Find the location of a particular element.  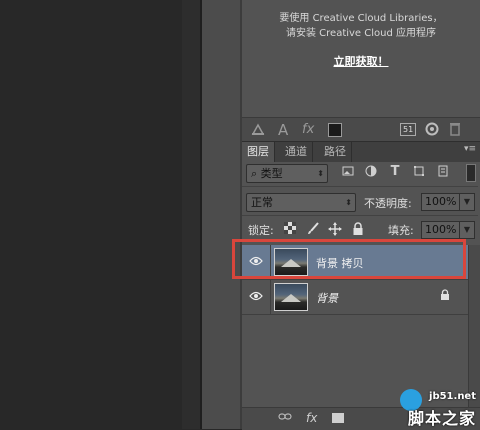

layer-thumbnail is located at coordinates (291, 297).